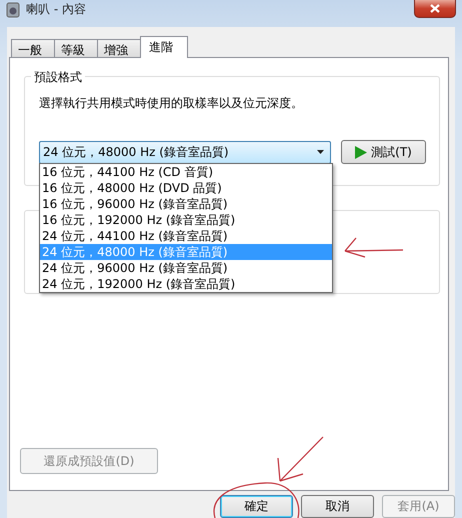 The width and height of the screenshot is (462, 518). What do you see at coordinates (13, 10) in the screenshot?
I see `speaker-icon` at bounding box center [13, 10].